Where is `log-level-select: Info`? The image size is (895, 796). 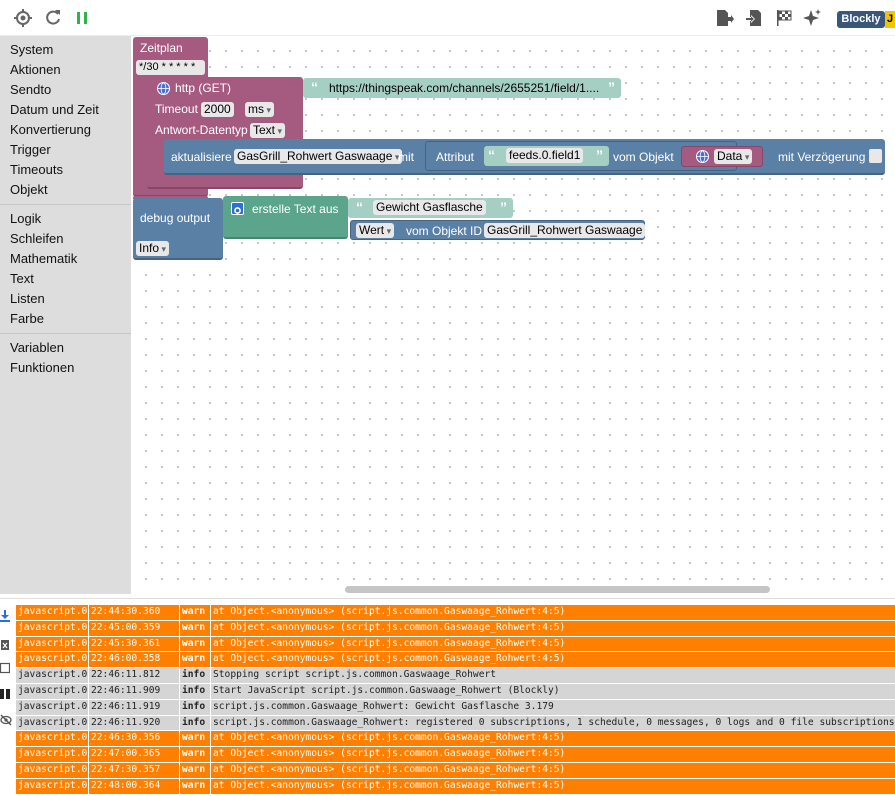 log-level-select: Info is located at coordinates (153, 248).